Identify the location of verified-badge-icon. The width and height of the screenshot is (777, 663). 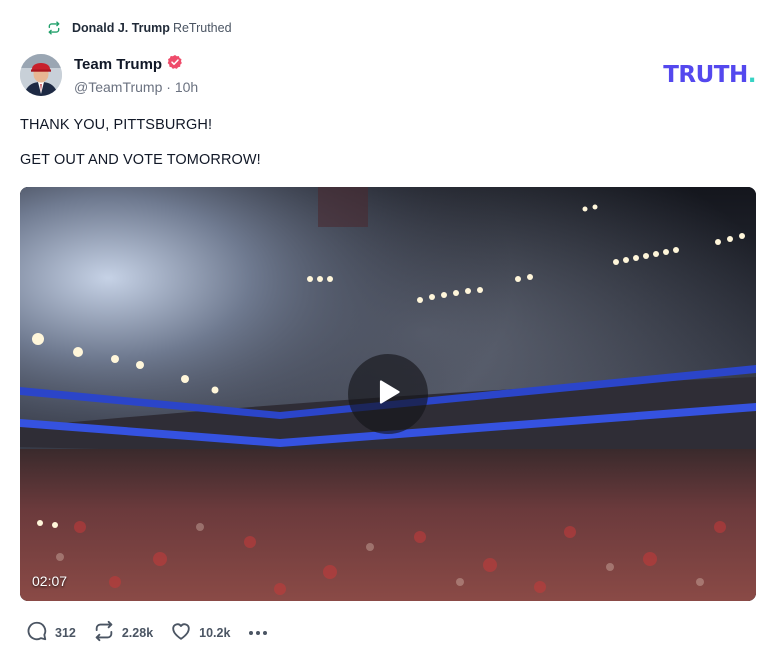
(175, 64).